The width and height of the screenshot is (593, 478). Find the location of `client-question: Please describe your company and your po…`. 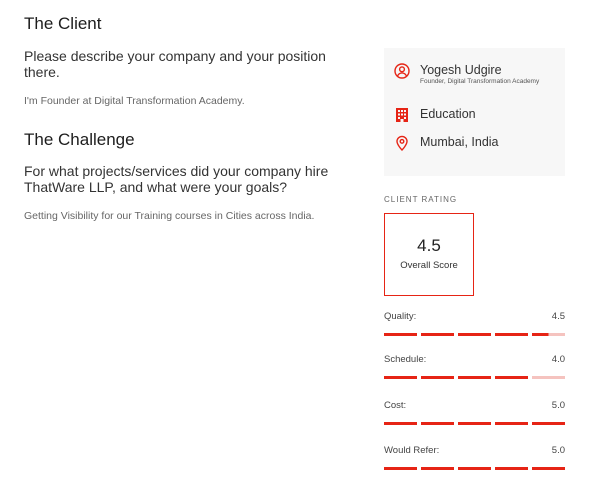

client-question: Please describe your company and your po… is located at coordinates (175, 64).